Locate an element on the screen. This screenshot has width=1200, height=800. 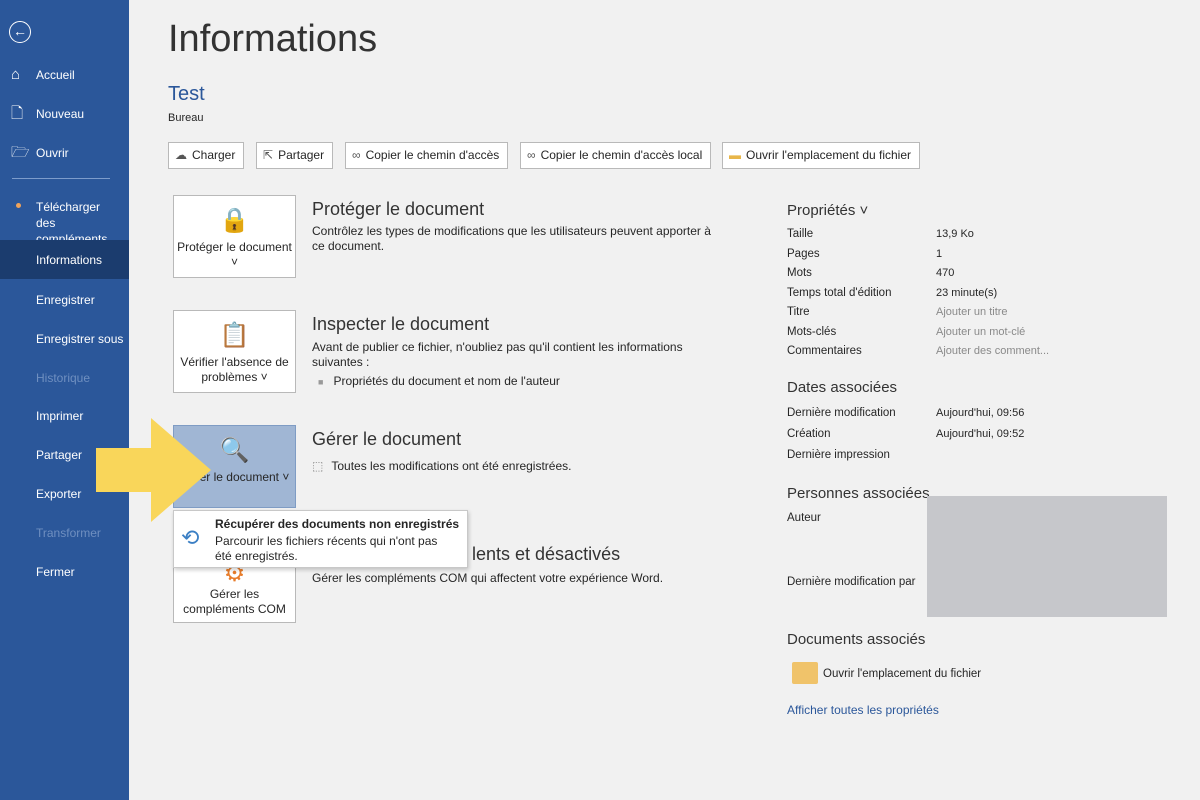
section-title: Inspecter le document is located at coordinates (401, 324).